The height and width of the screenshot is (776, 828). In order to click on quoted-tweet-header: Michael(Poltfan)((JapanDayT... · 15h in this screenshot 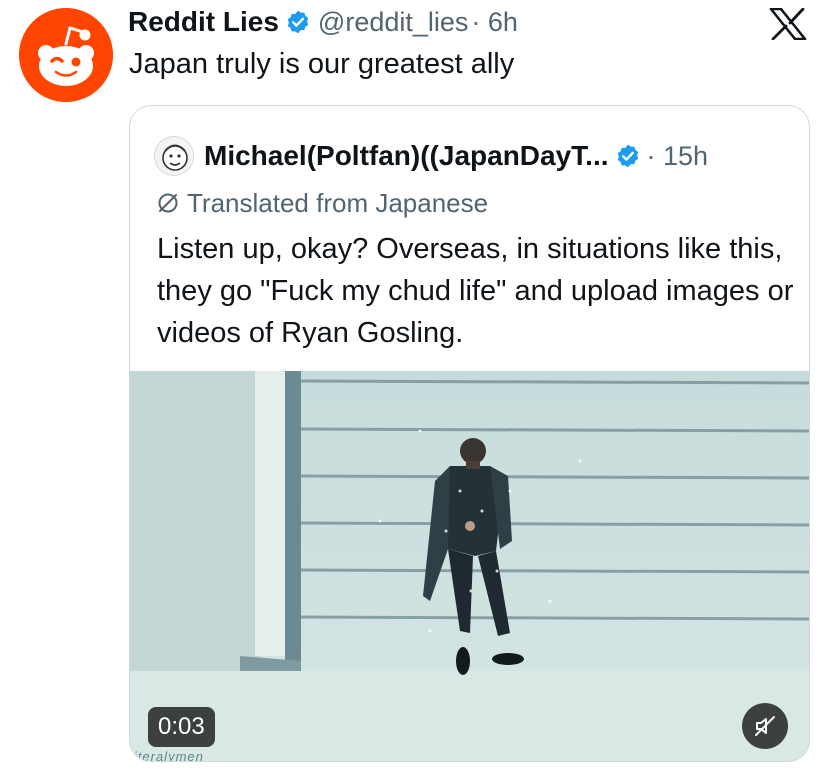, I will do `click(431, 156)`.